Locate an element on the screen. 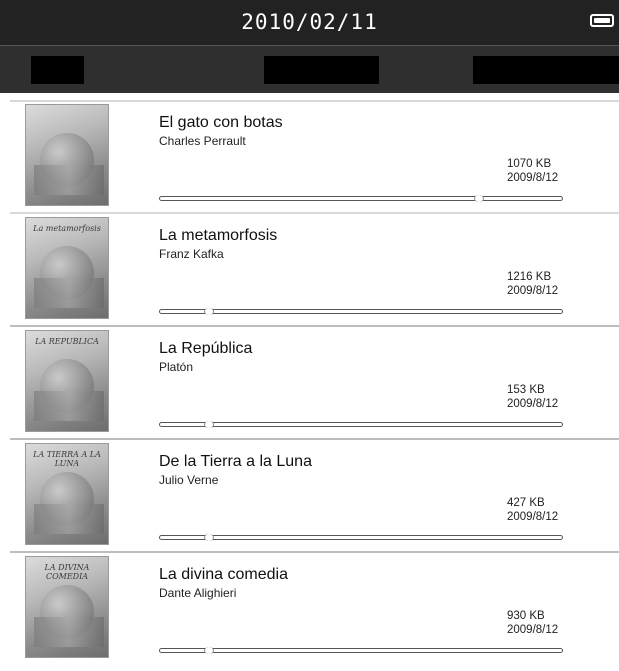  book-title: De la Tierra a la Luna is located at coordinates (235, 461).